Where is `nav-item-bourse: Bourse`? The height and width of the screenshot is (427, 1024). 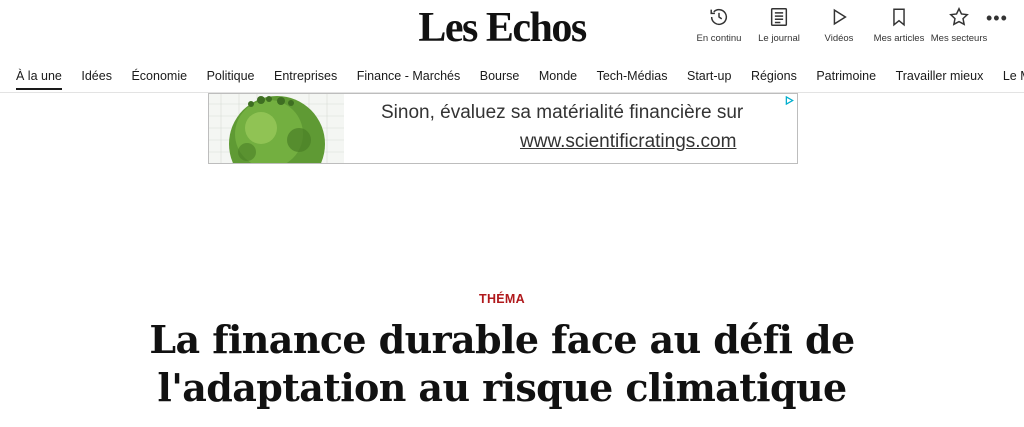
nav-item-bourse: Bourse is located at coordinates (500, 76).